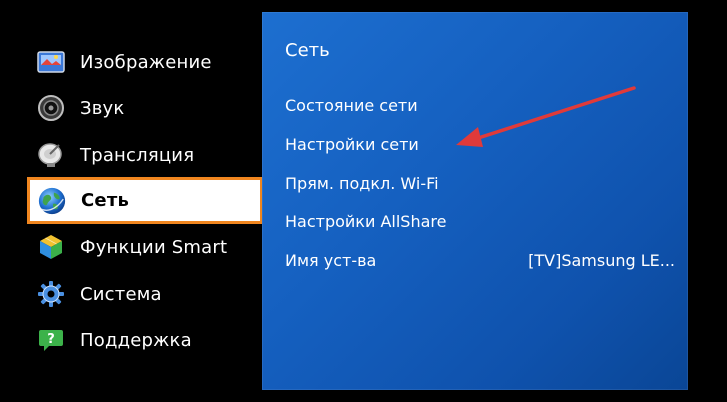  What do you see at coordinates (51, 62) in the screenshot?
I see `picture-icon` at bounding box center [51, 62].